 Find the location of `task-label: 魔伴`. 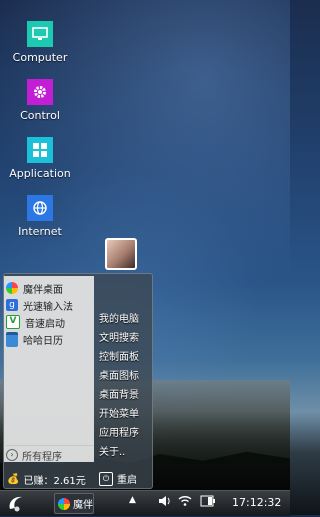

task-label: 魔伴 is located at coordinates (83, 505).